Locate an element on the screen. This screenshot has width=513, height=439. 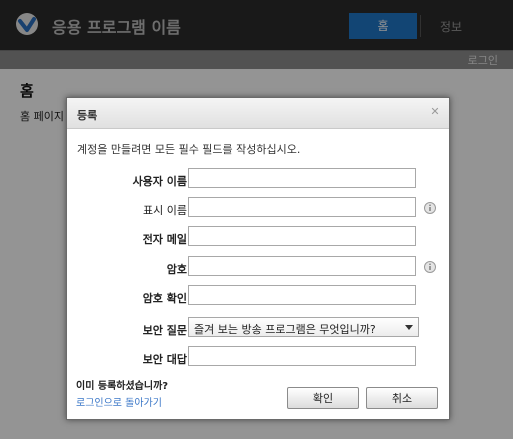
dialog-title: 등록 is located at coordinates (87, 115).